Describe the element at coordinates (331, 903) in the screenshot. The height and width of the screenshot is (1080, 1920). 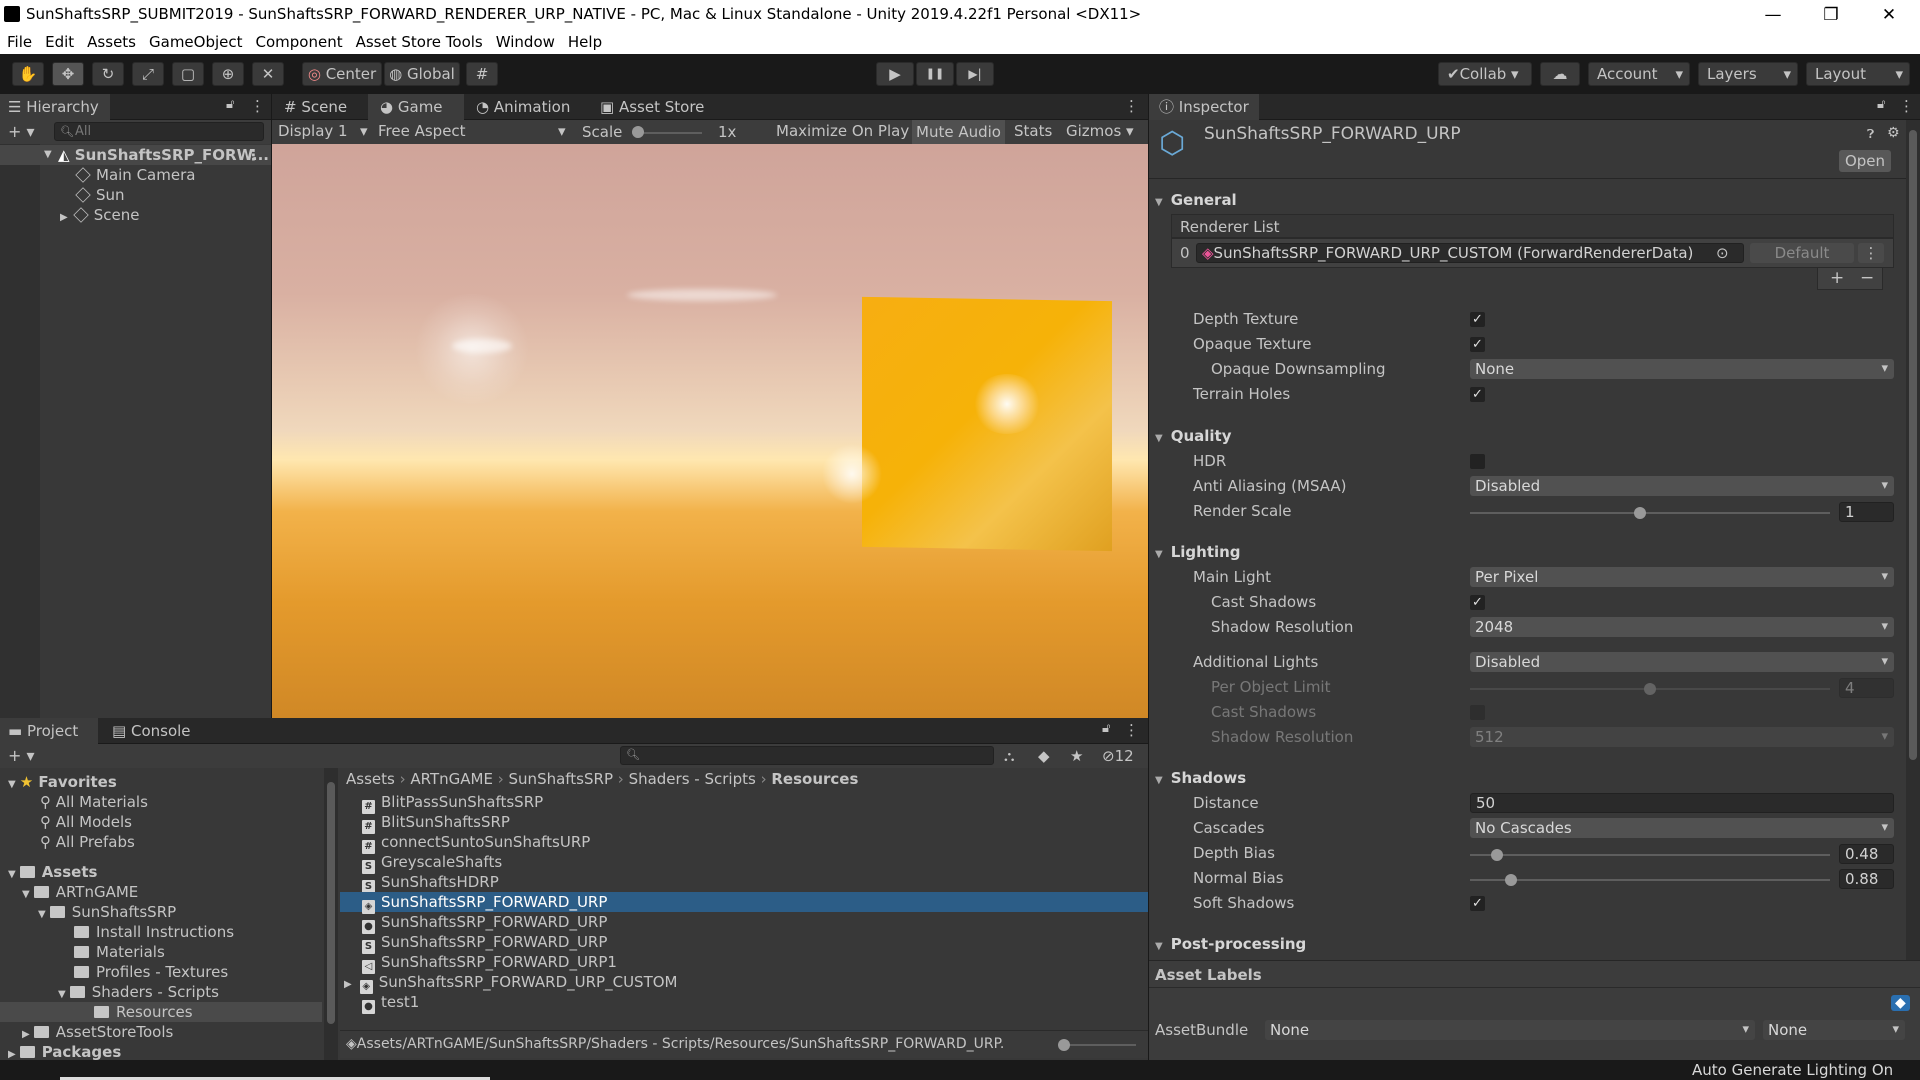
I see `tree-scrollbar-thumb` at that location.